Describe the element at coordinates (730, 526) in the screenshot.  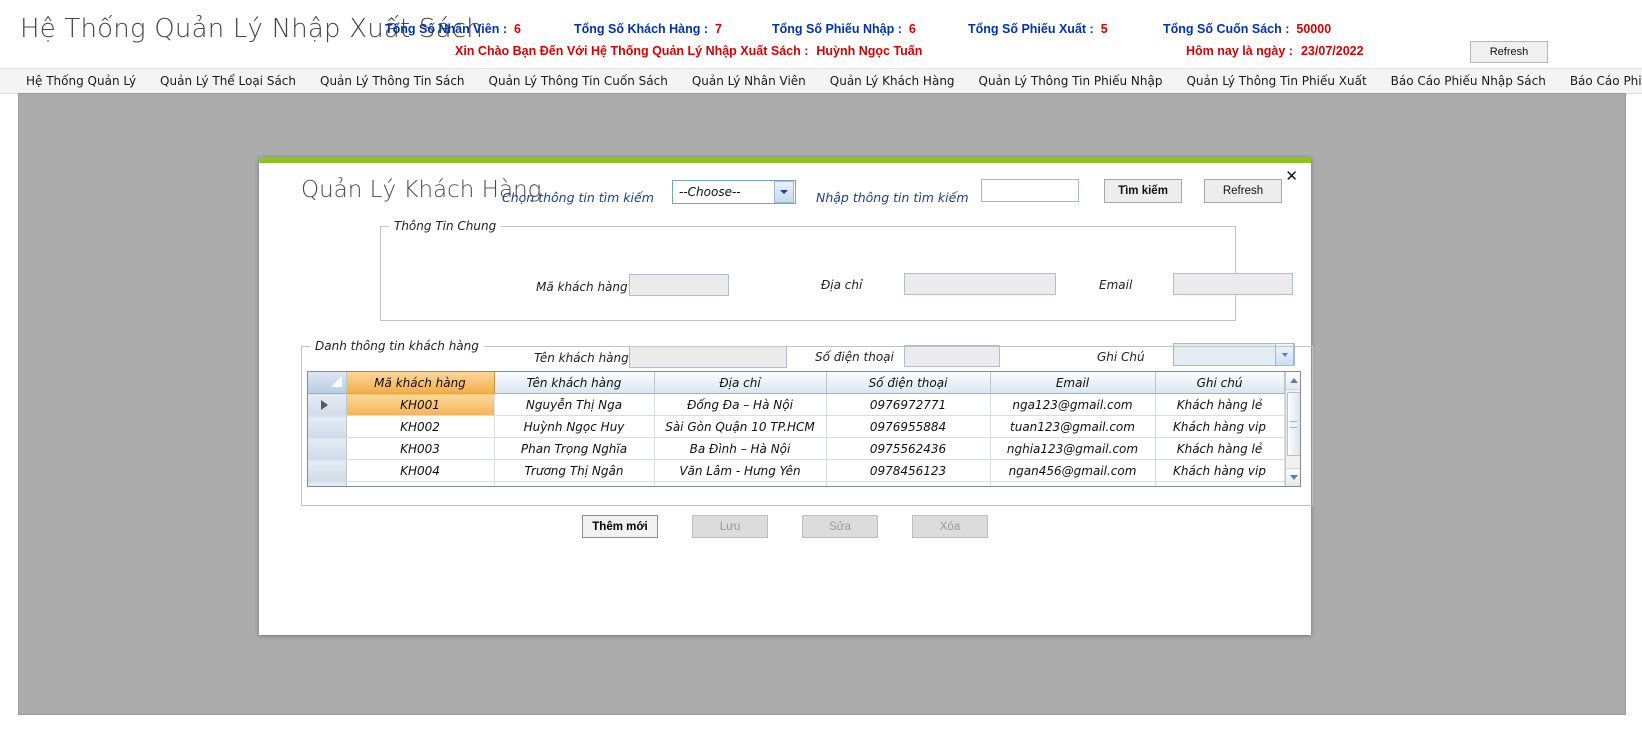
I see `save-button: Lưu` at that location.